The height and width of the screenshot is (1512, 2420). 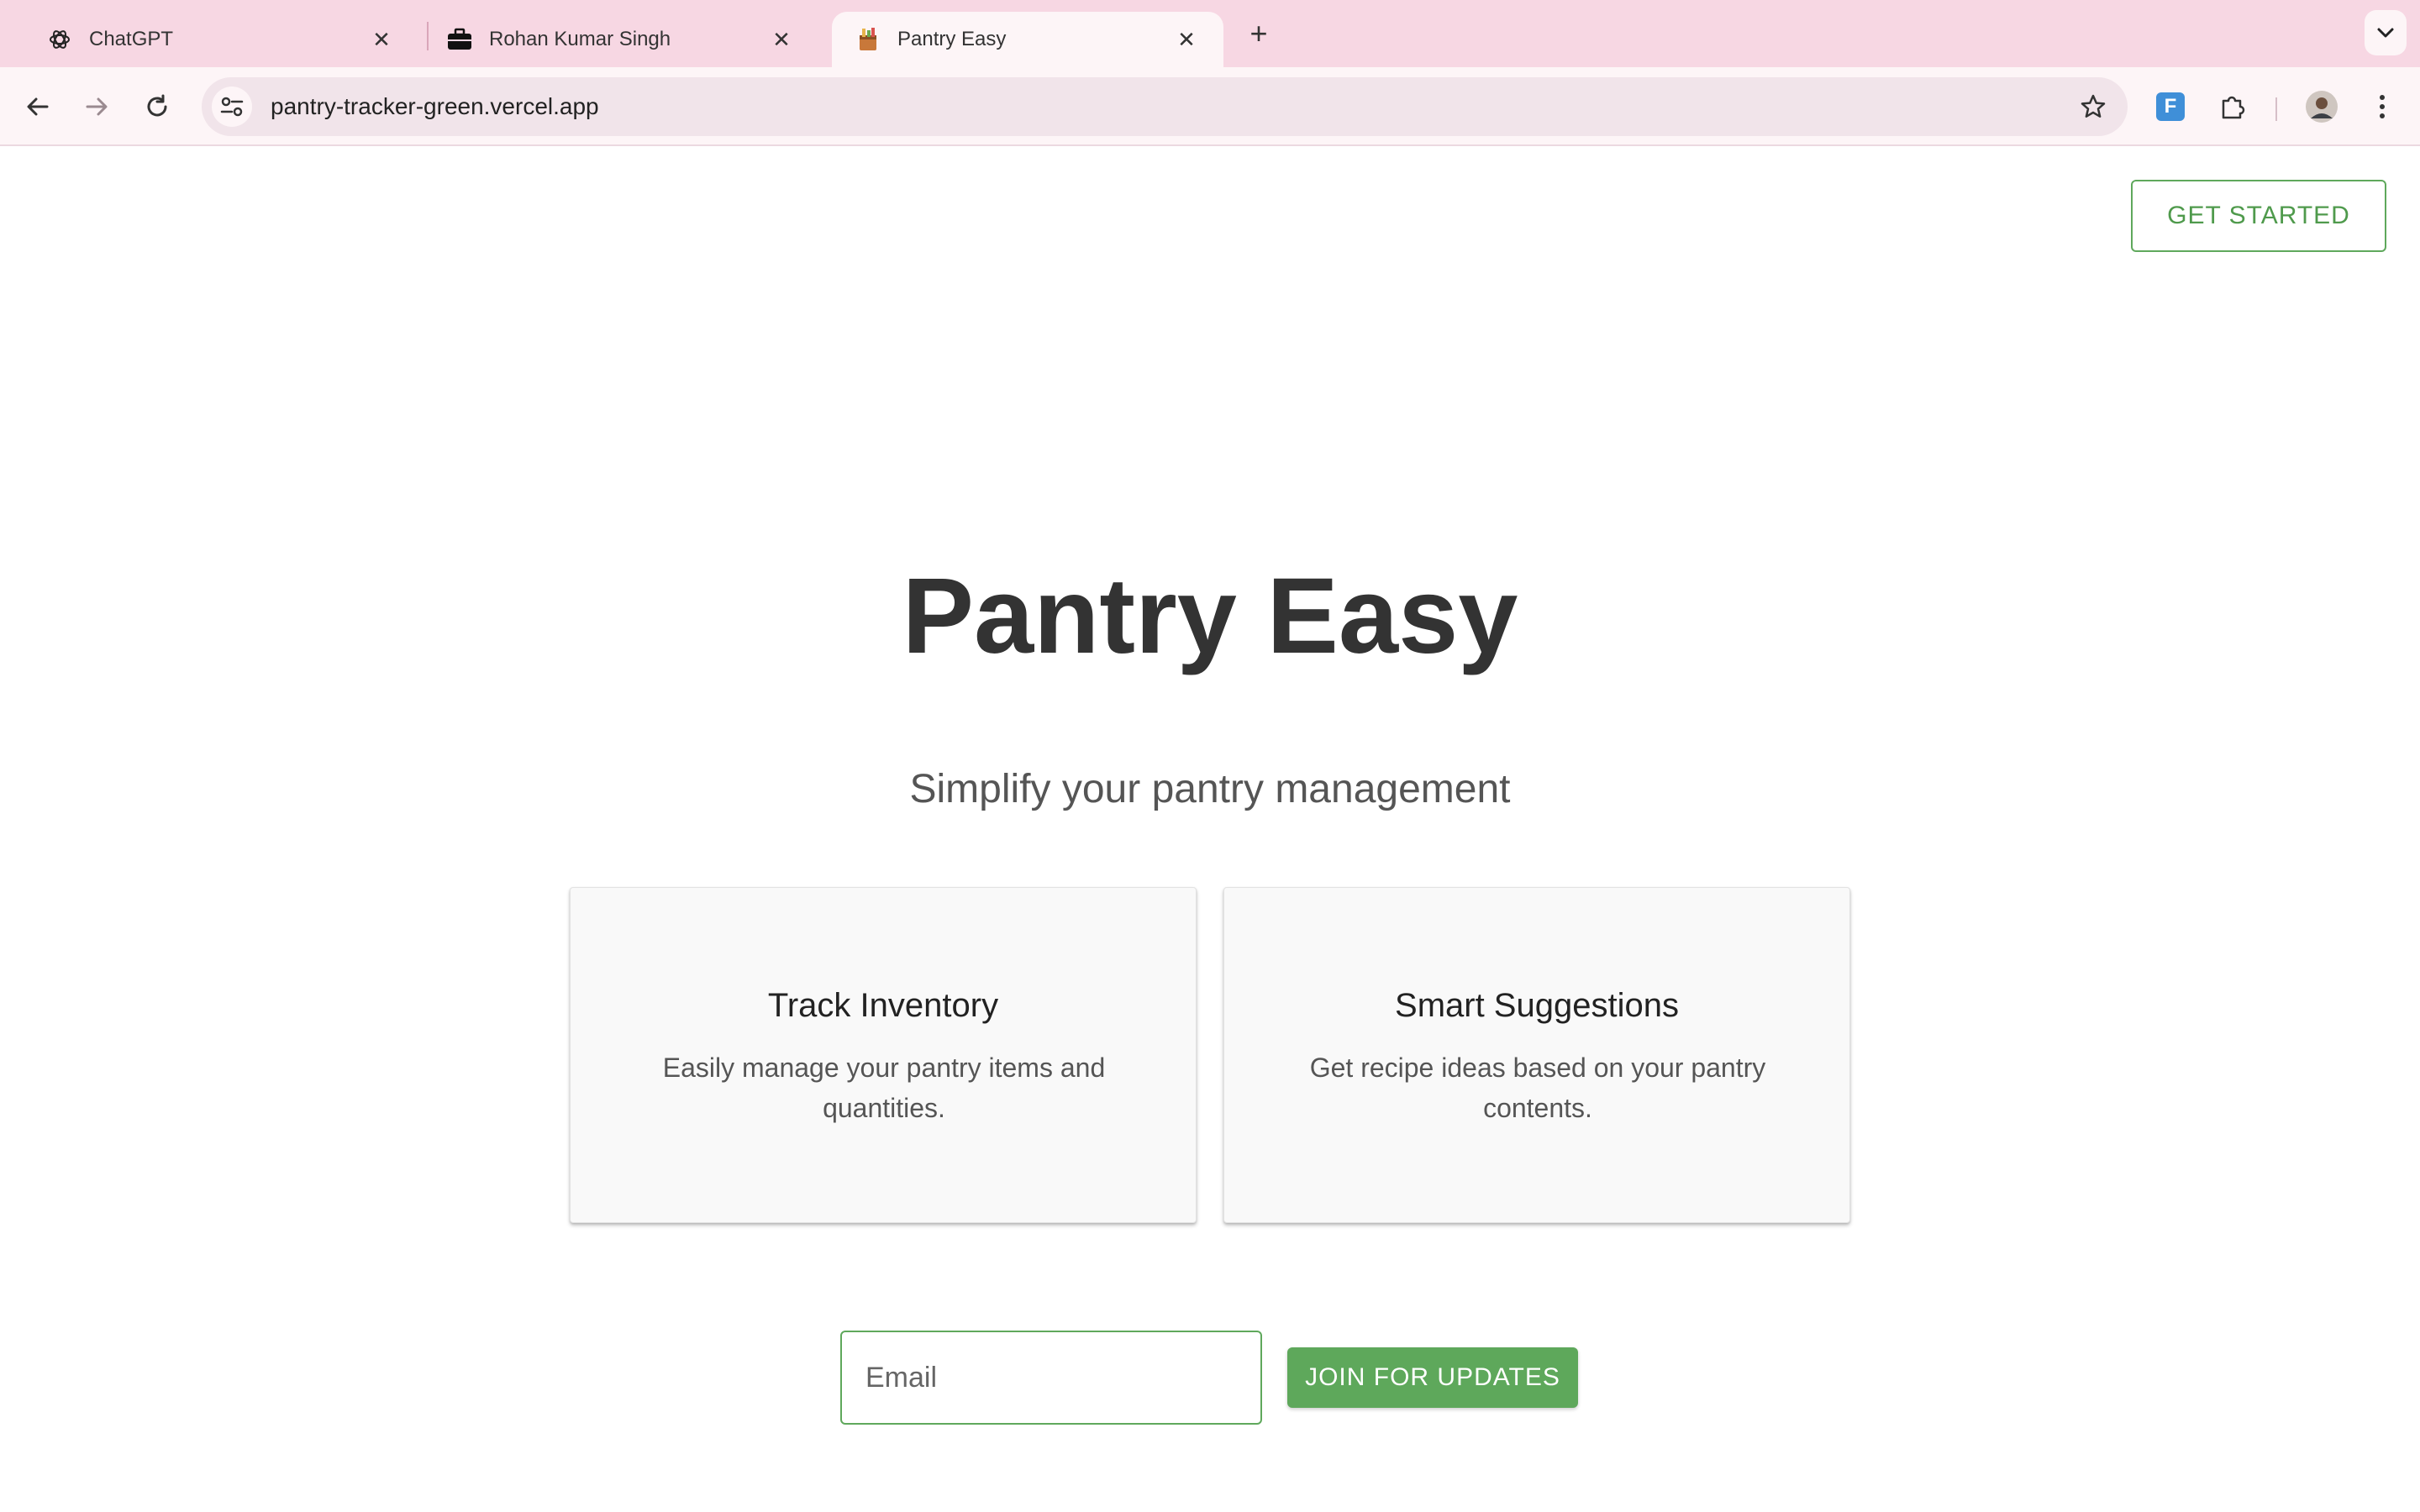 I want to click on toolbar-separator, so click(x=2276, y=109).